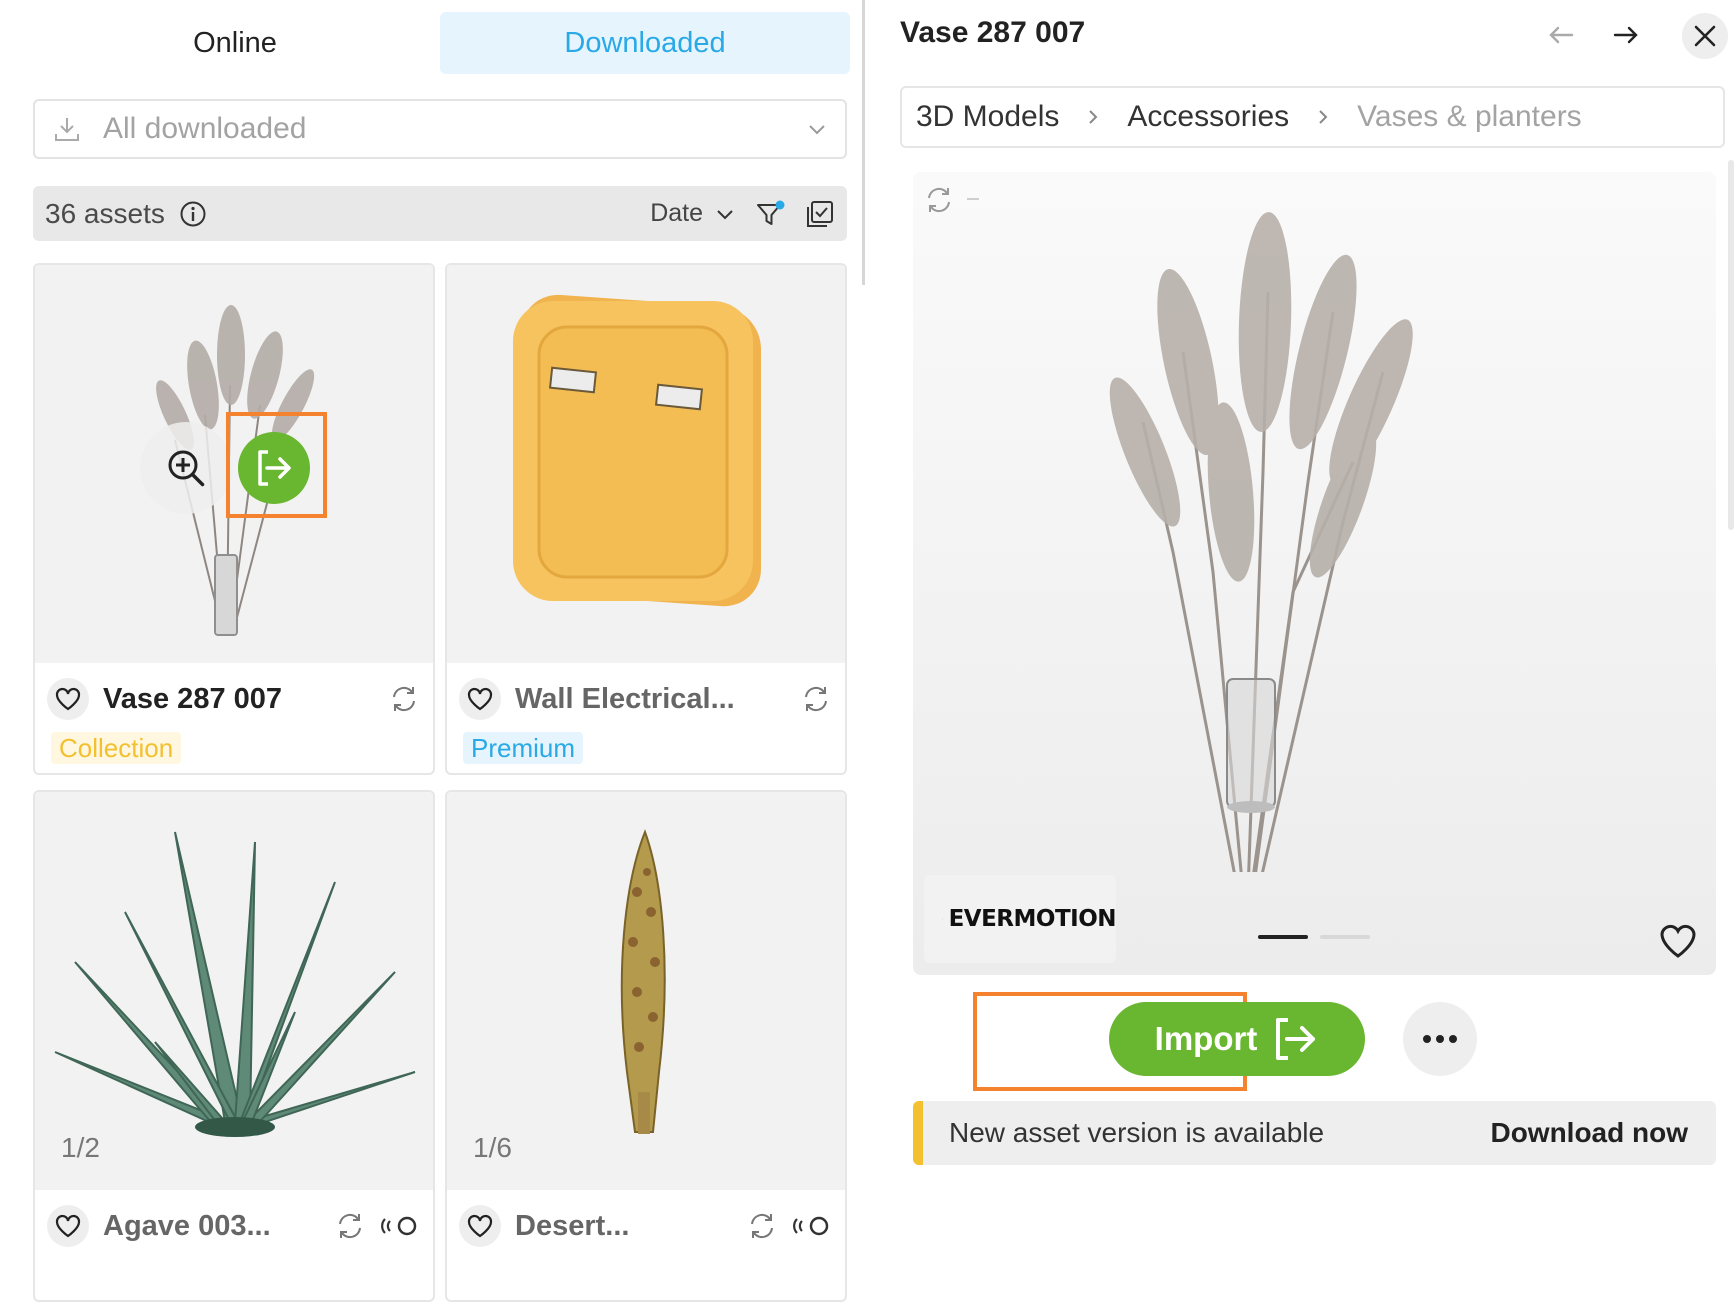 The width and height of the screenshot is (1735, 1313). Describe the element at coordinates (105, 213) in the screenshot. I see `asset-count: 36 assets` at that location.